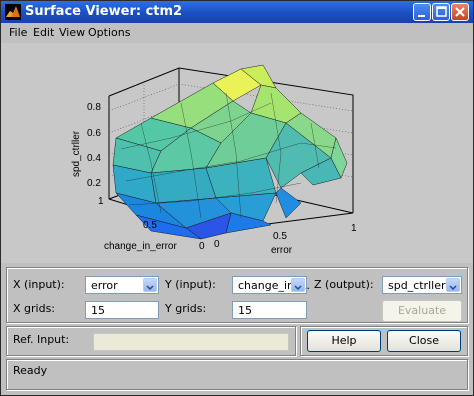 This screenshot has width=474, height=396. What do you see at coordinates (441, 12) in the screenshot?
I see `maximize-button` at bounding box center [441, 12].